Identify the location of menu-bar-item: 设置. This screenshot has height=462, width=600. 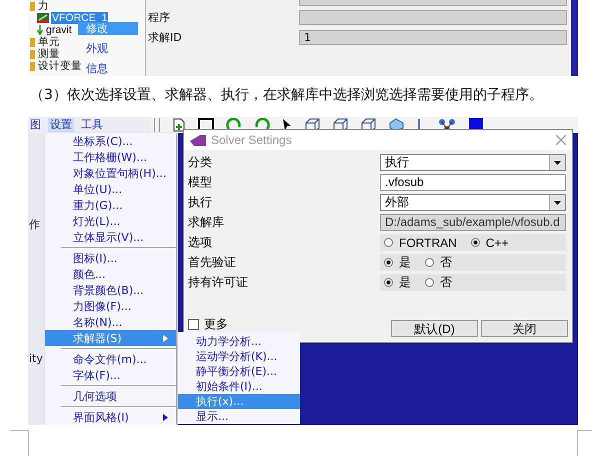
(61, 125).